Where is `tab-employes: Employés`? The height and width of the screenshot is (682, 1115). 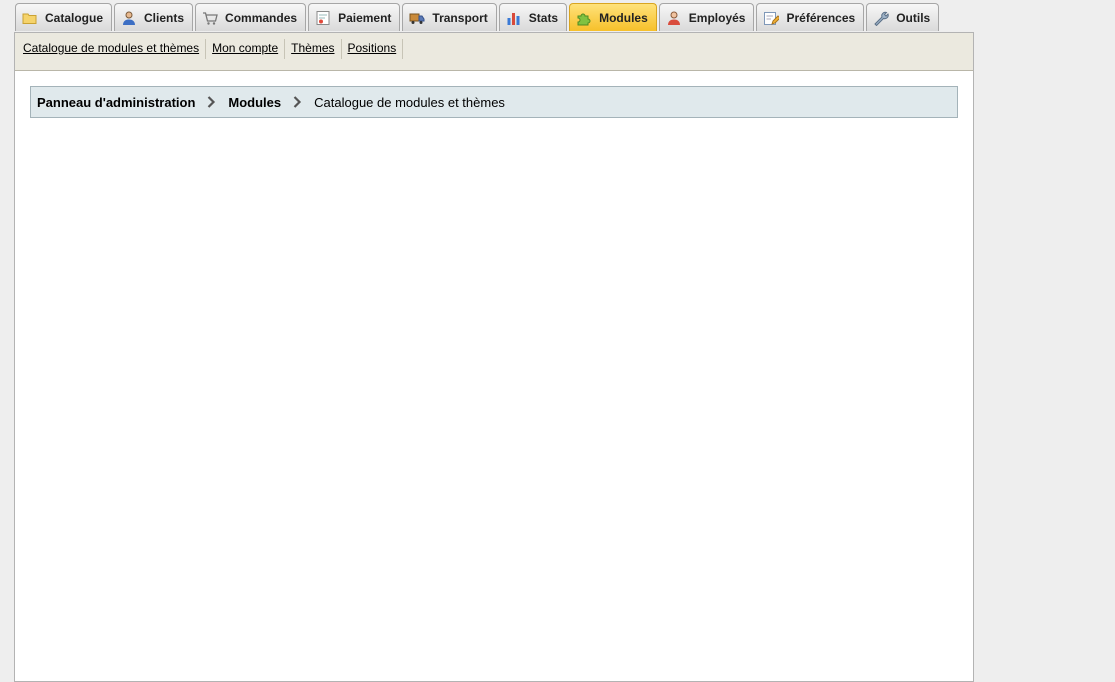
tab-employes: Employés is located at coordinates (706, 17).